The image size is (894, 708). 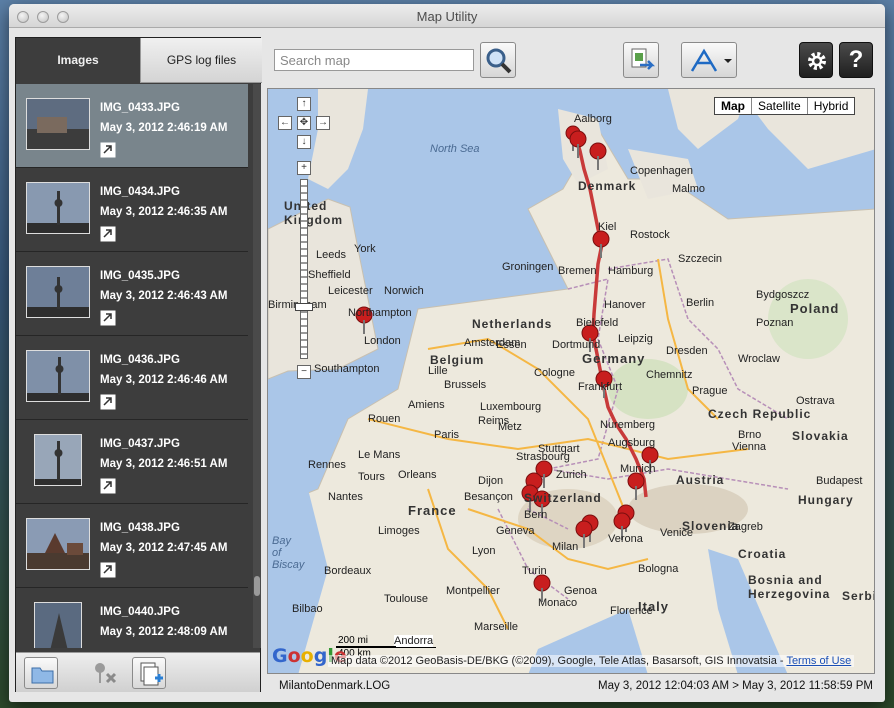 I want to click on map-label: Poznan, so click(x=775, y=323).